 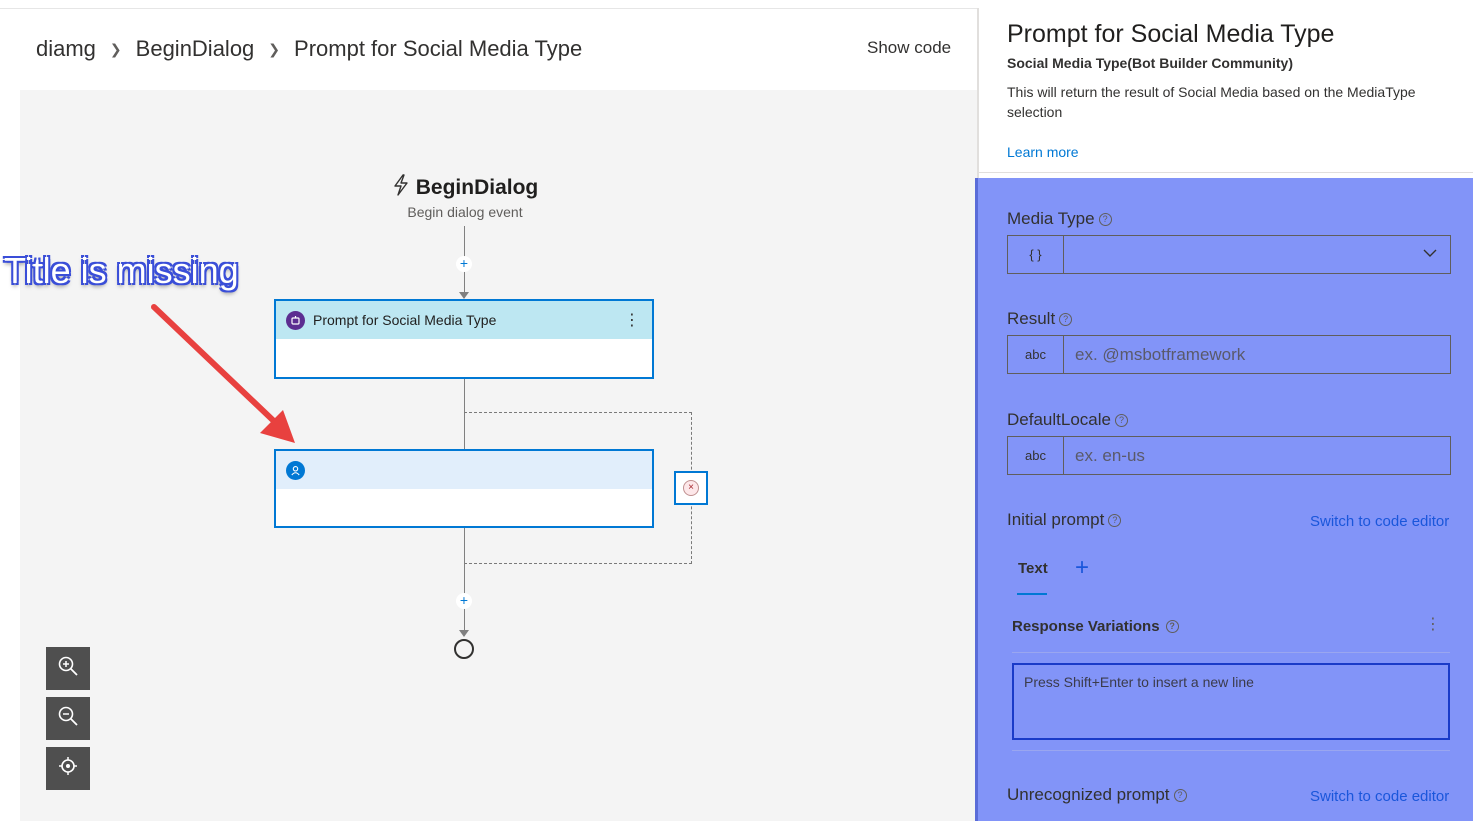 What do you see at coordinates (405, 320) in the screenshot?
I see `node-title: Prompt for Social Media Type` at bounding box center [405, 320].